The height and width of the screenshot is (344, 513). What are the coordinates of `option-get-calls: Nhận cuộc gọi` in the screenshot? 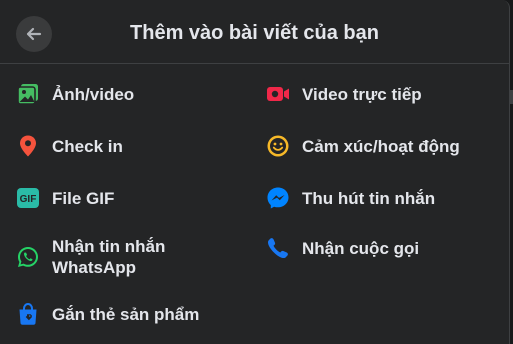 It's located at (342, 248).